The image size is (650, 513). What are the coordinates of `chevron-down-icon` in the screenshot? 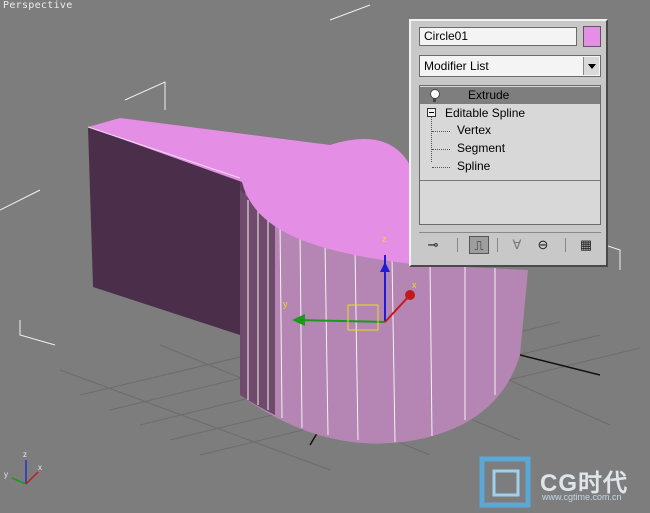 It's located at (591, 66).